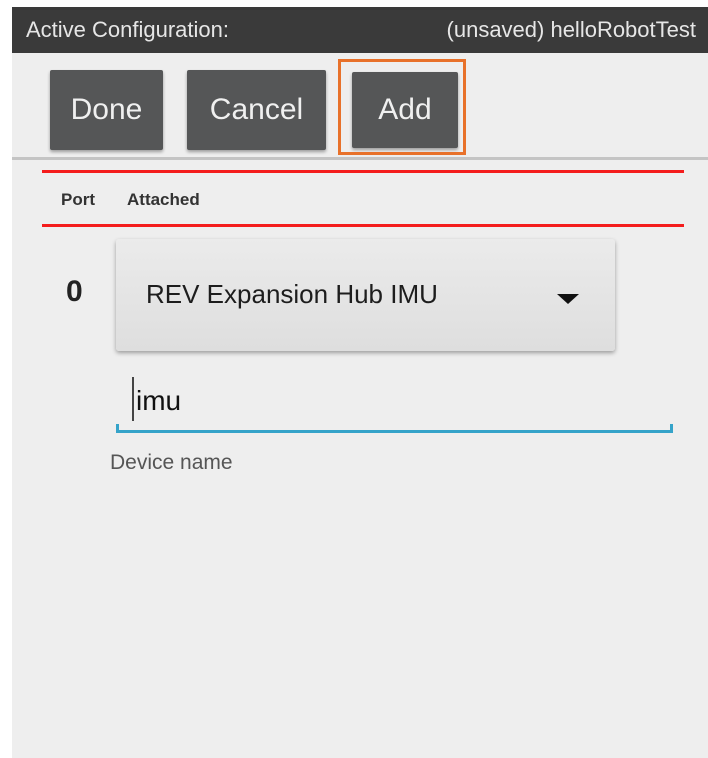 The image size is (708, 758). Describe the element at coordinates (159, 400) in the screenshot. I see `device-name-value: imu` at that location.